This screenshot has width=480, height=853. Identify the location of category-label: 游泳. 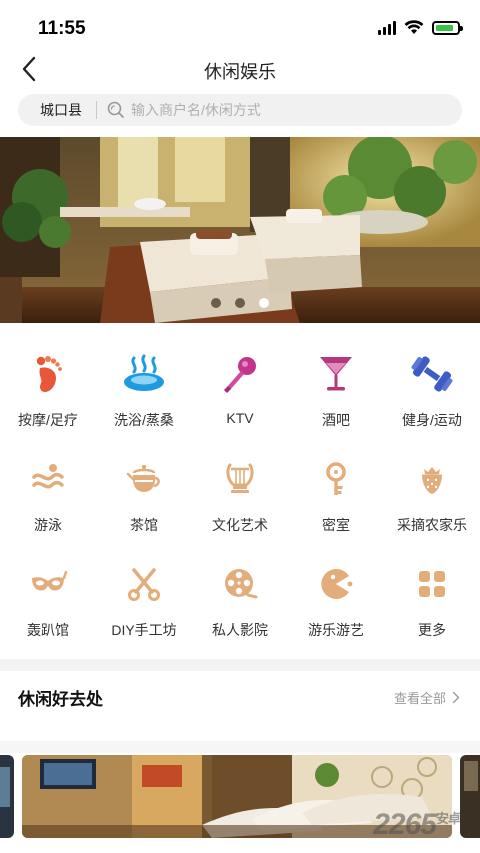
(48, 525).